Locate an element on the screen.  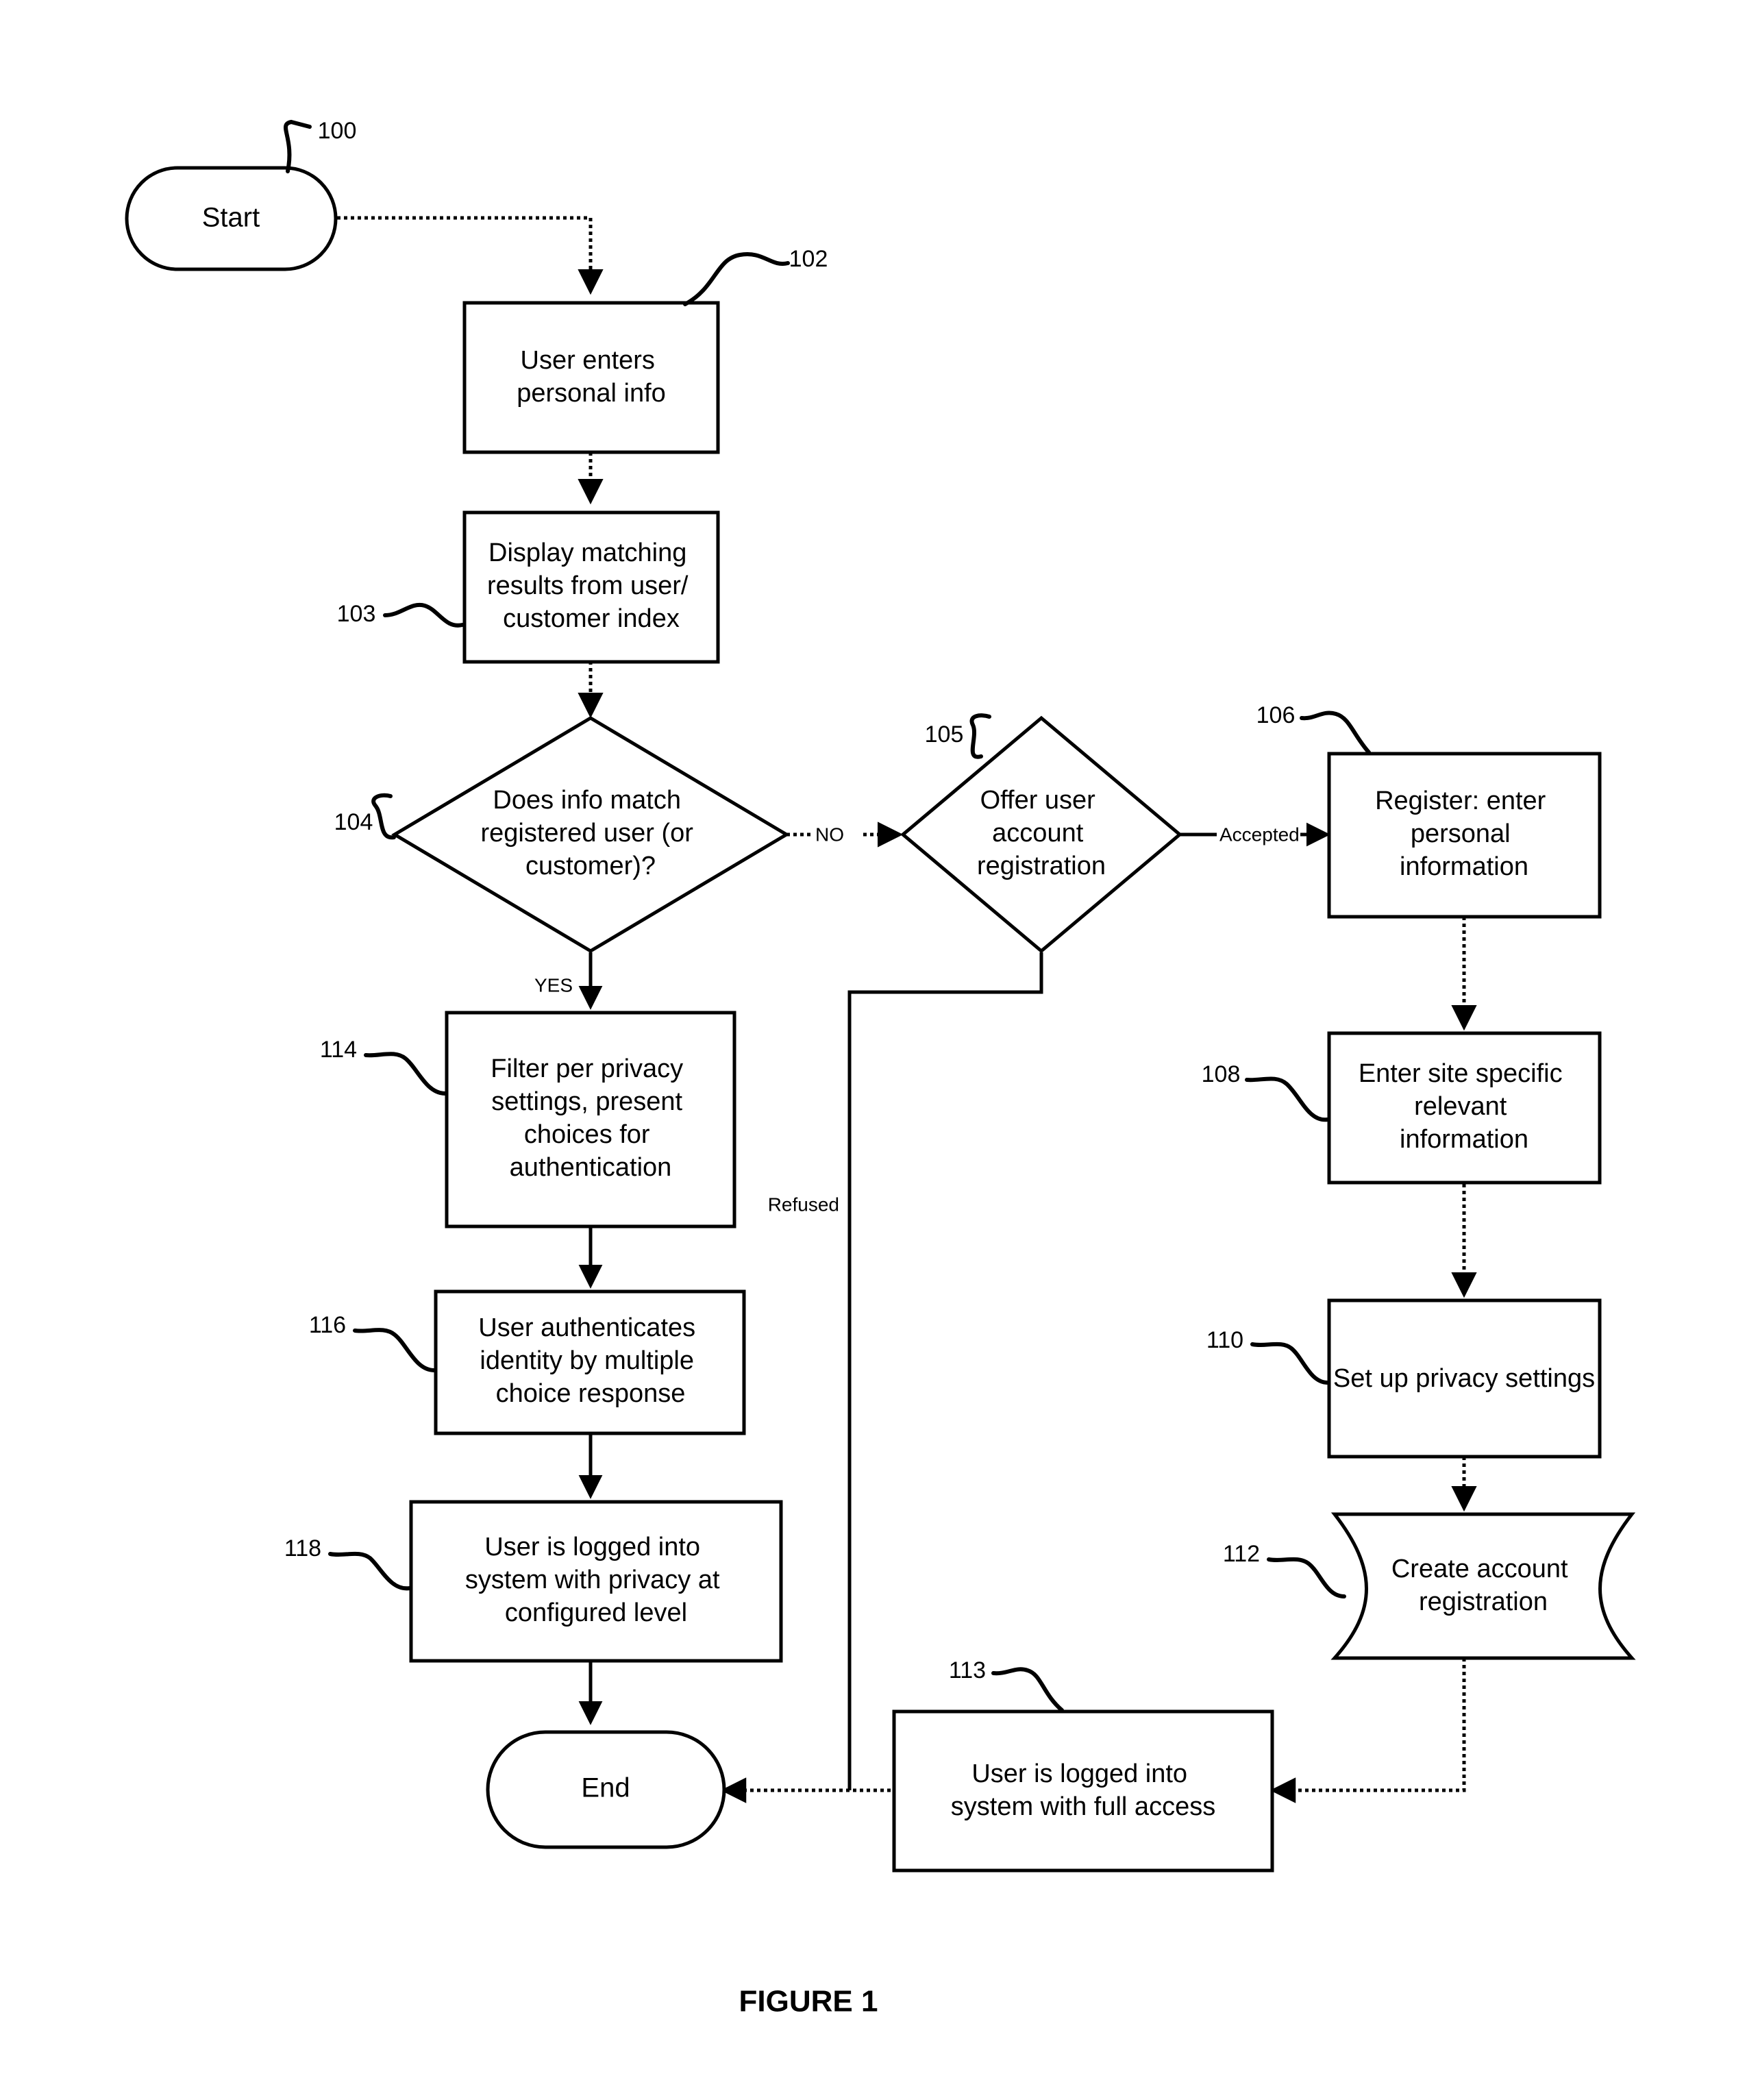
edge-104-to-105: NO is located at coordinates (845, 835).